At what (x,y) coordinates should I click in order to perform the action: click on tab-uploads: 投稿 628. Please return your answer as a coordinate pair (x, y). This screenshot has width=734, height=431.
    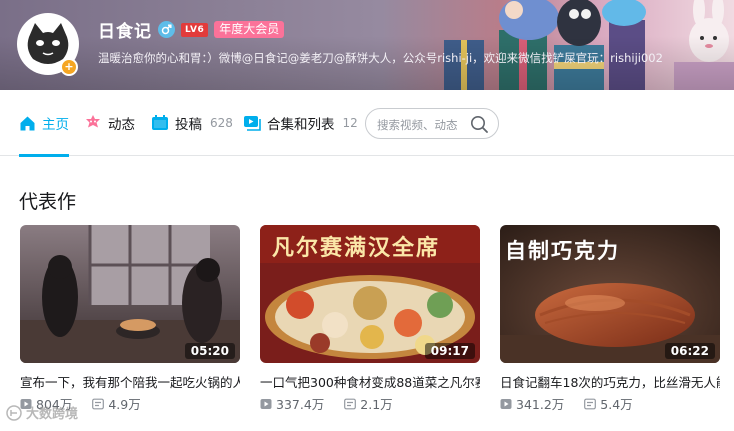
    Looking at the image, I should click on (192, 123).